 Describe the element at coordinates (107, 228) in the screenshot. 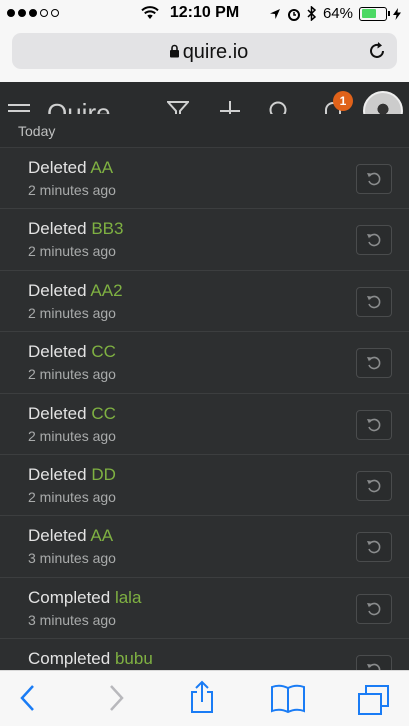

I see `item-target-link: BB3` at that location.